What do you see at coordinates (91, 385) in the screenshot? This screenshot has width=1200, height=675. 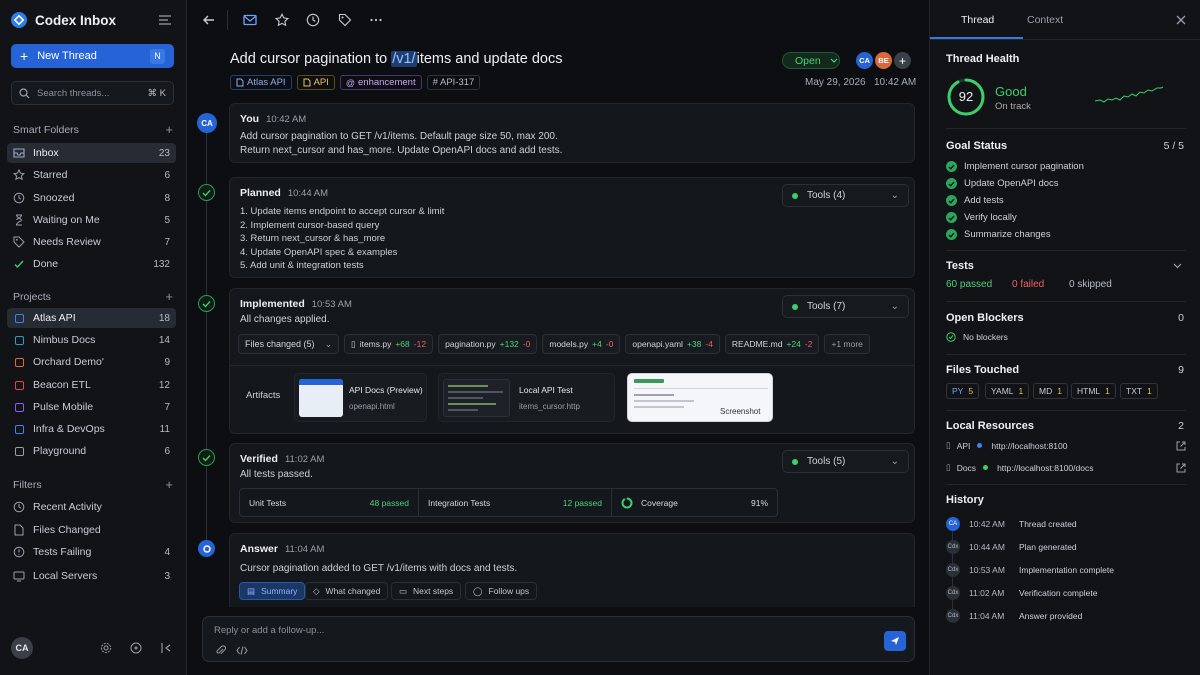 I see `sidebar-item-beacon-etl: Beacon ETL 12` at bounding box center [91, 385].